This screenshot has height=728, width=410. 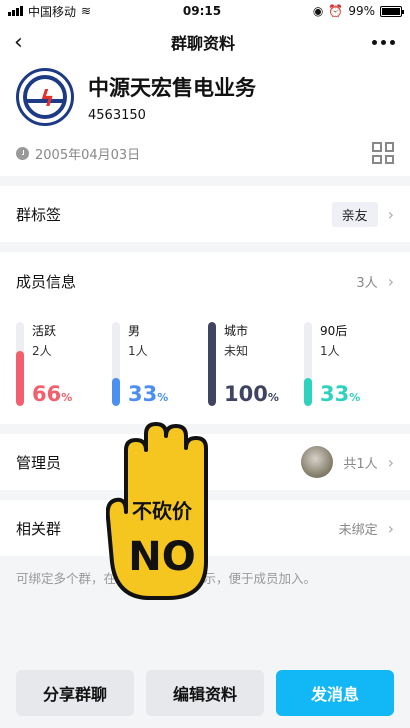 I want to click on stat-value: 2人, so click(x=42, y=351).